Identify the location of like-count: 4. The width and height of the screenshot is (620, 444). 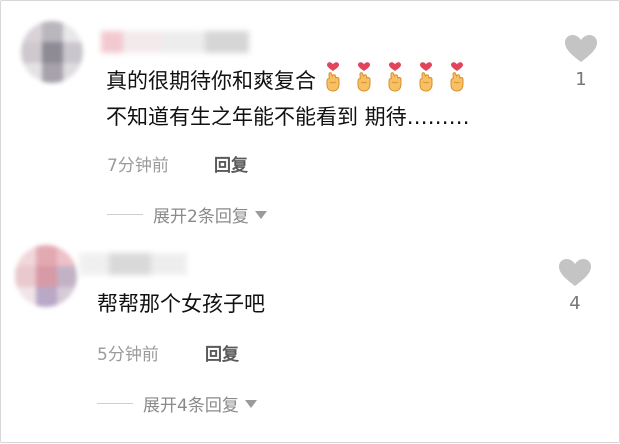
(575, 303).